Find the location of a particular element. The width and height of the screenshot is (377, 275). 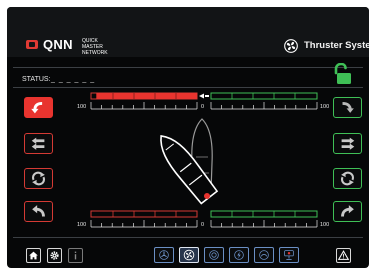

home-button is located at coordinates (33, 255).